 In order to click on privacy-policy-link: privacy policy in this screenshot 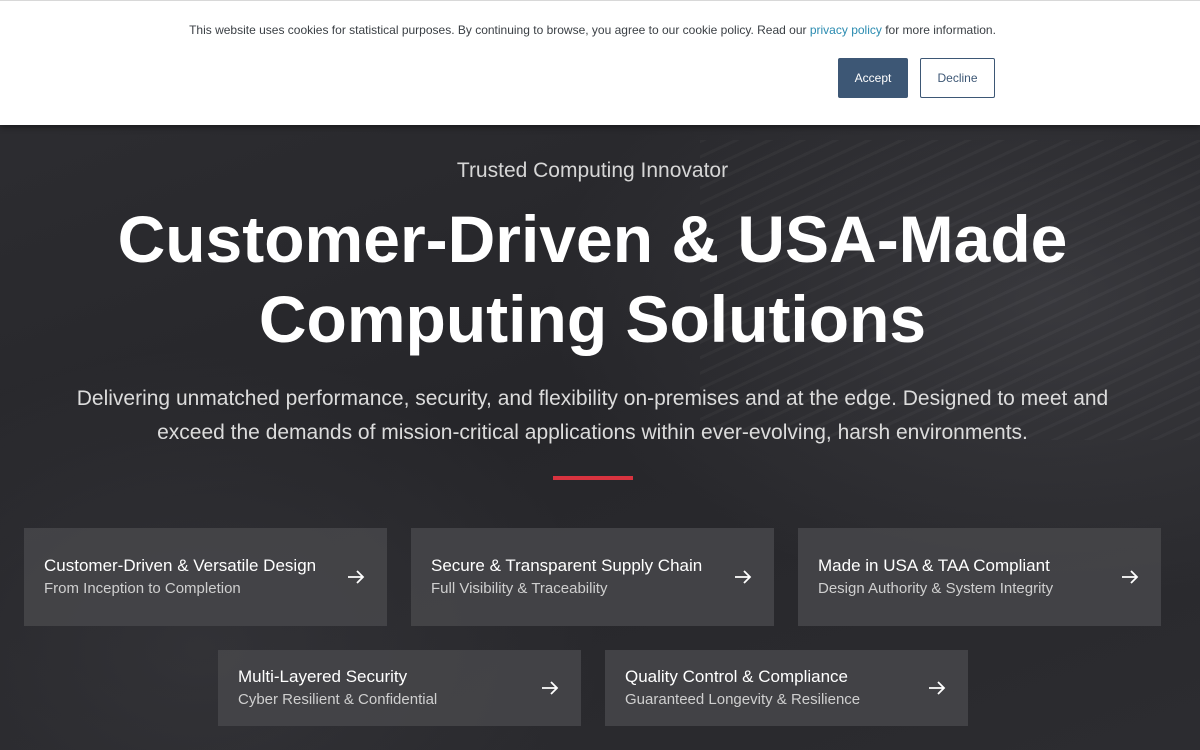, I will do `click(846, 30)`.